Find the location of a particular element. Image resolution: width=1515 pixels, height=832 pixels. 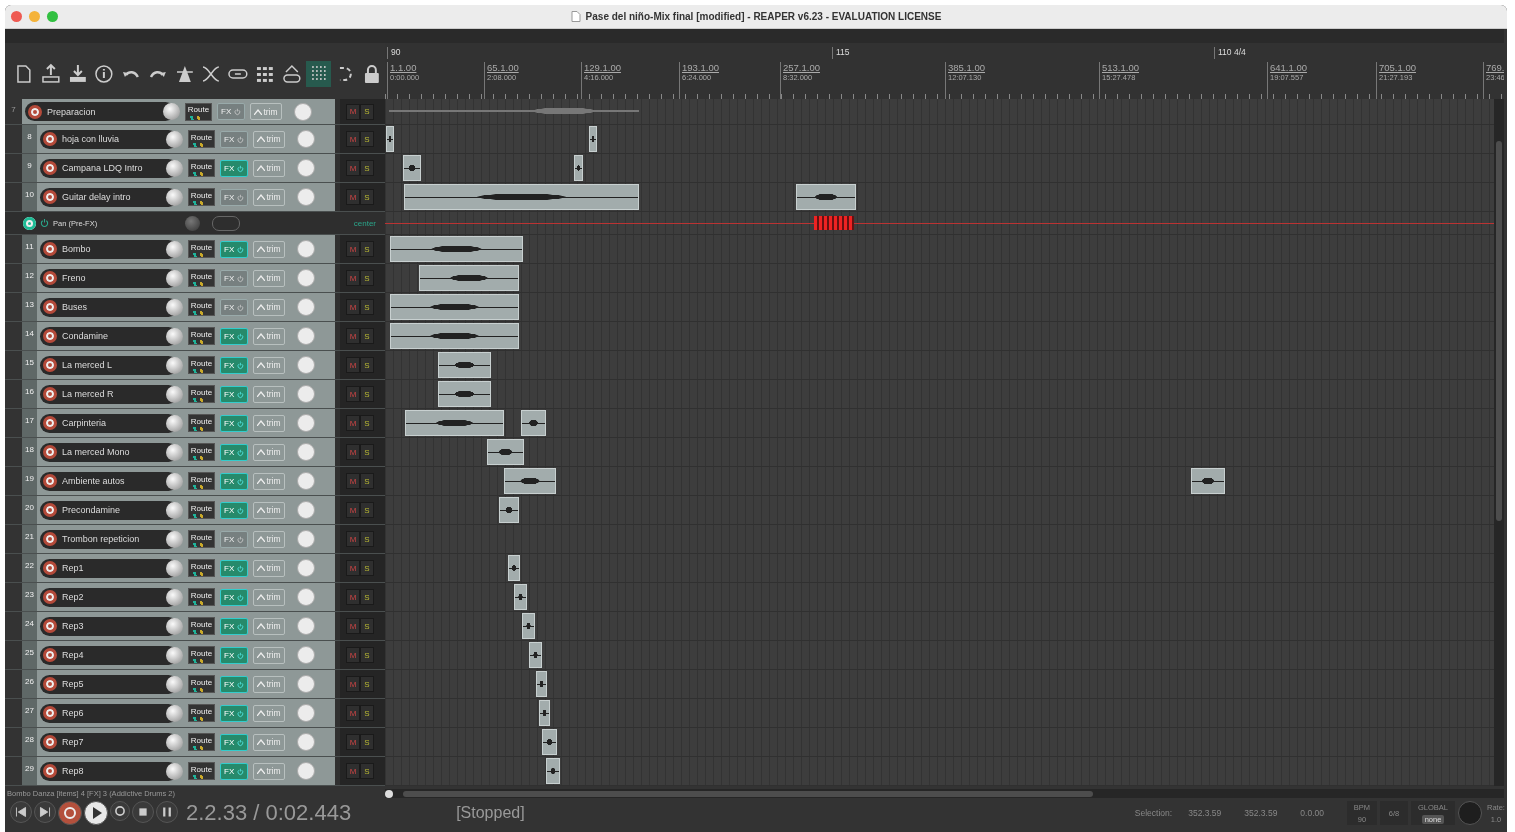

volume-knob is located at coordinates (171, 111).